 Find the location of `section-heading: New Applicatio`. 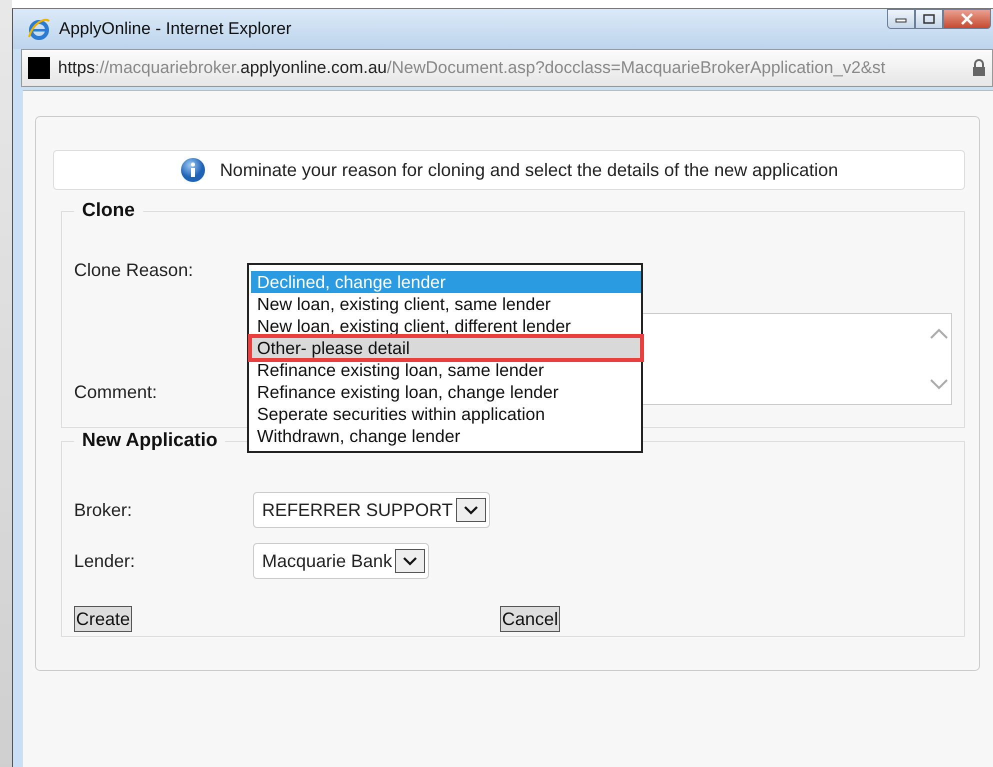

section-heading: New Applicatio is located at coordinates (149, 441).